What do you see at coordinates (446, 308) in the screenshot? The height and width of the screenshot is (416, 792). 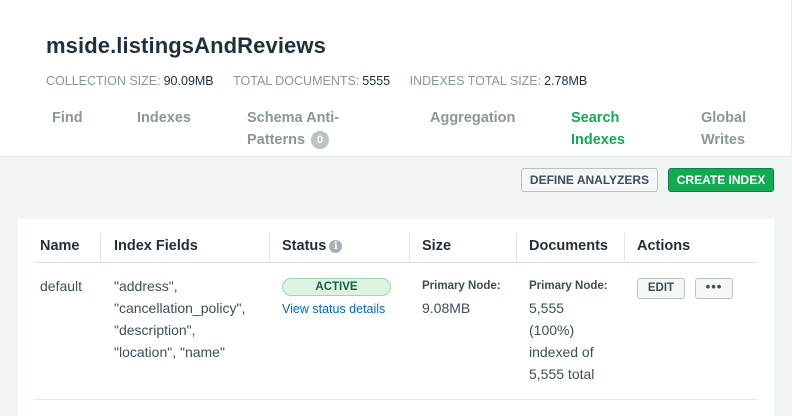 I see `size-value: 9.08MB` at bounding box center [446, 308].